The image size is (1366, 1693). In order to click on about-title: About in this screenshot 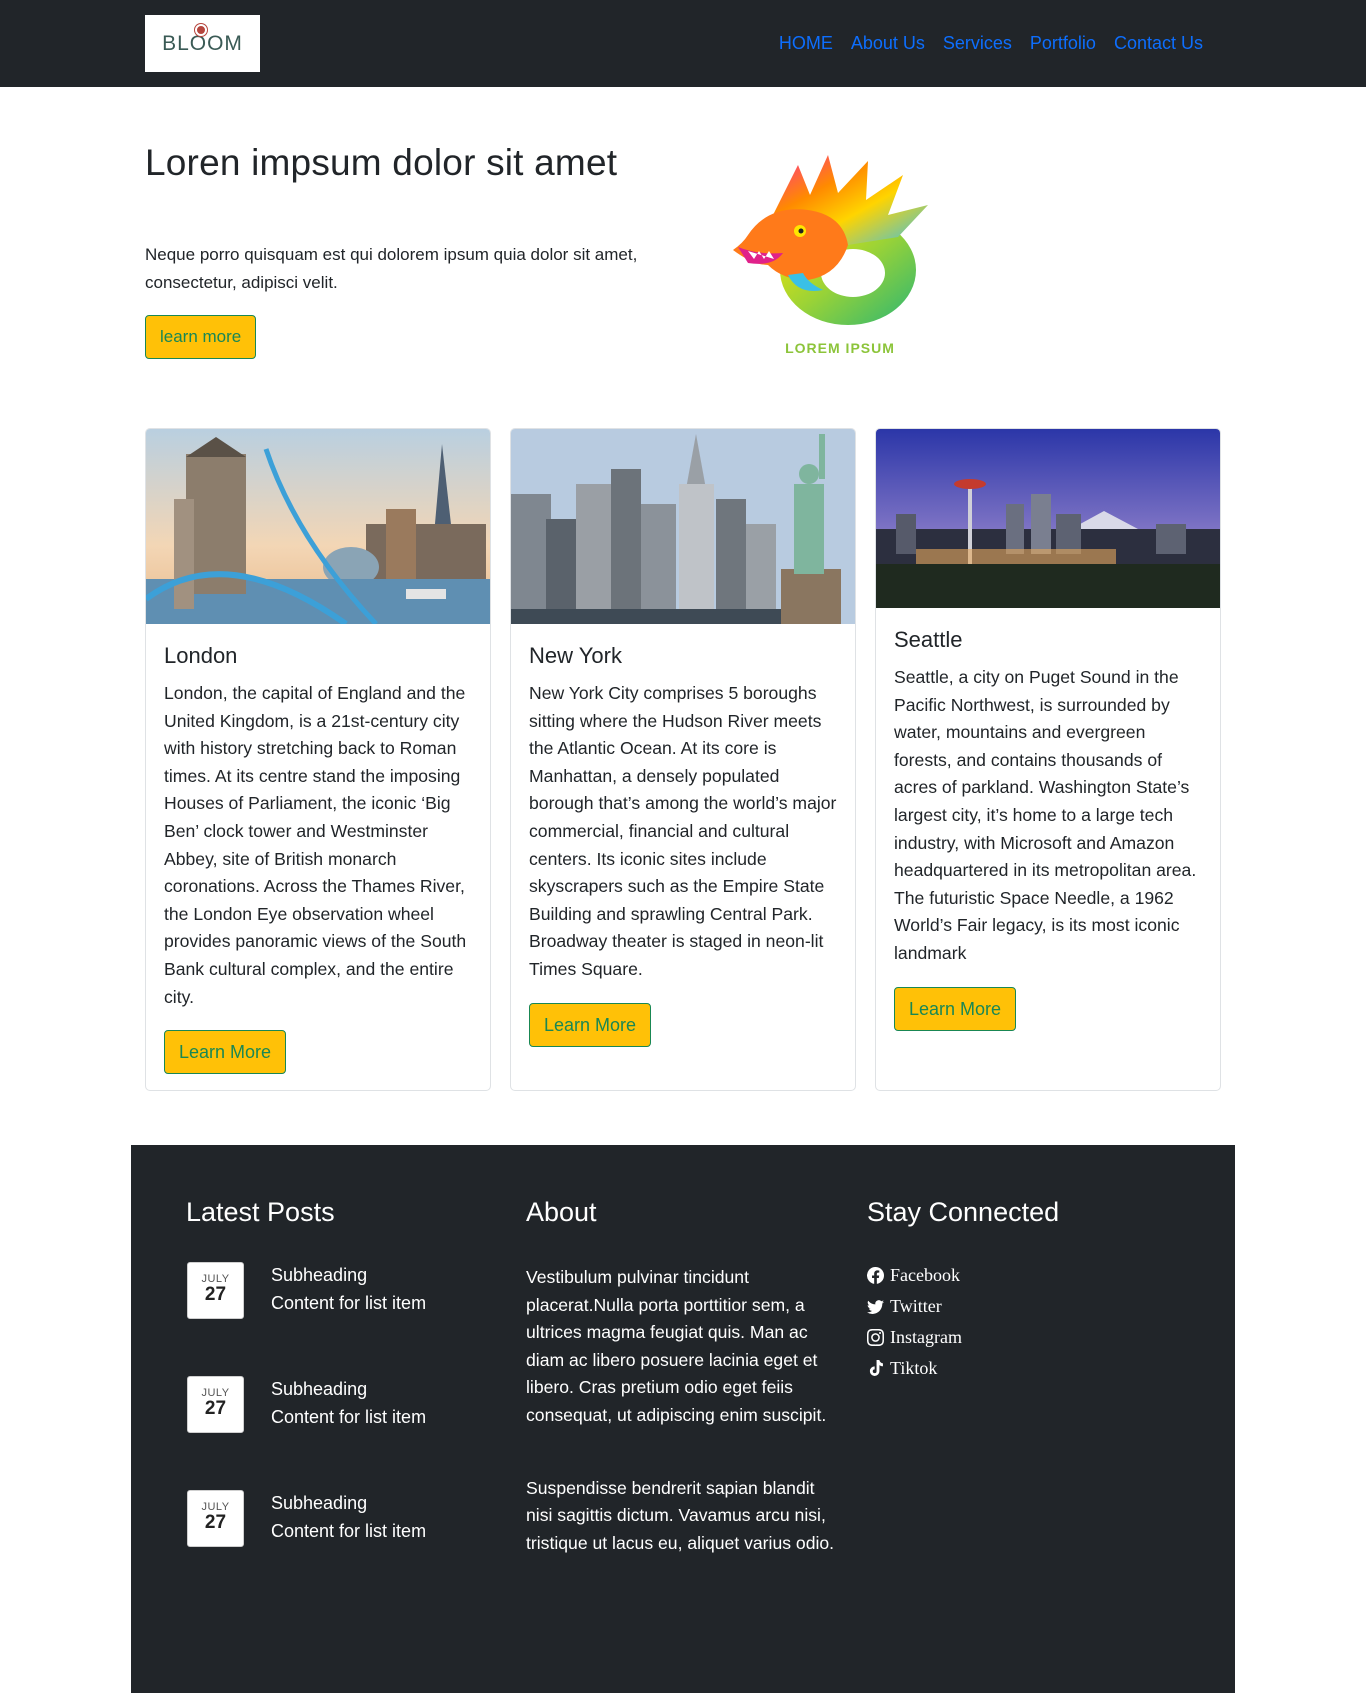, I will do `click(561, 1212)`.